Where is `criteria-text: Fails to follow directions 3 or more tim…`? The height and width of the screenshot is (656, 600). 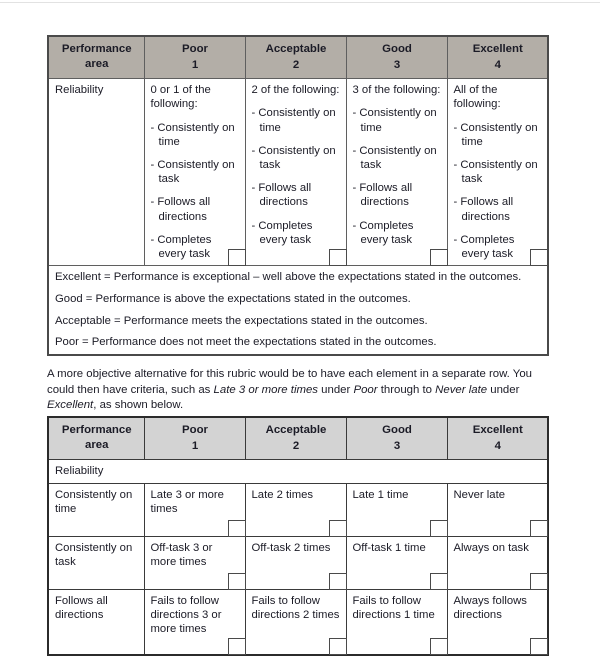
criteria-text: Fails to follow directions 3 or more tim… is located at coordinates (186, 615).